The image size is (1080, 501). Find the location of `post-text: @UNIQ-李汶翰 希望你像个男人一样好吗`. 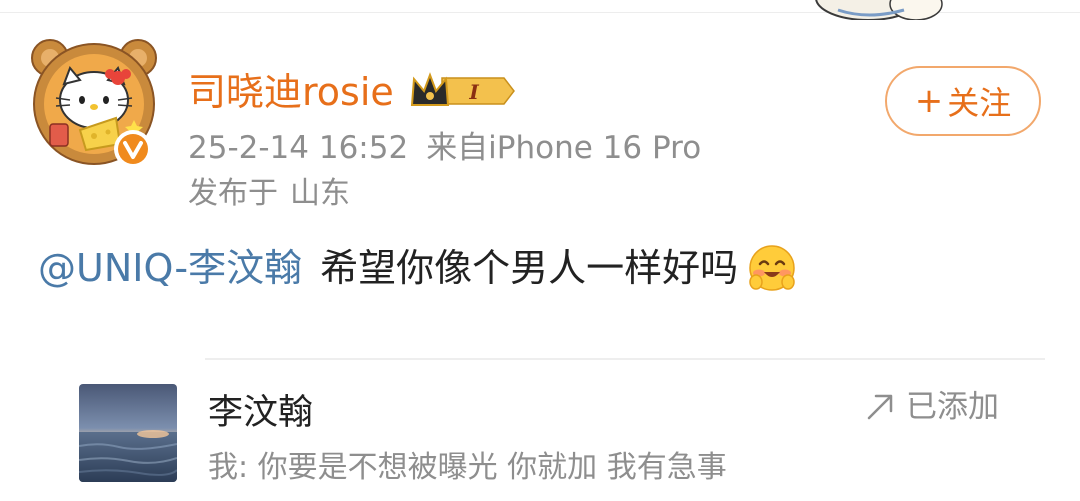

post-text: @UNIQ-李汶翰 希望你像个男人一样好吗 is located at coordinates (418, 268).